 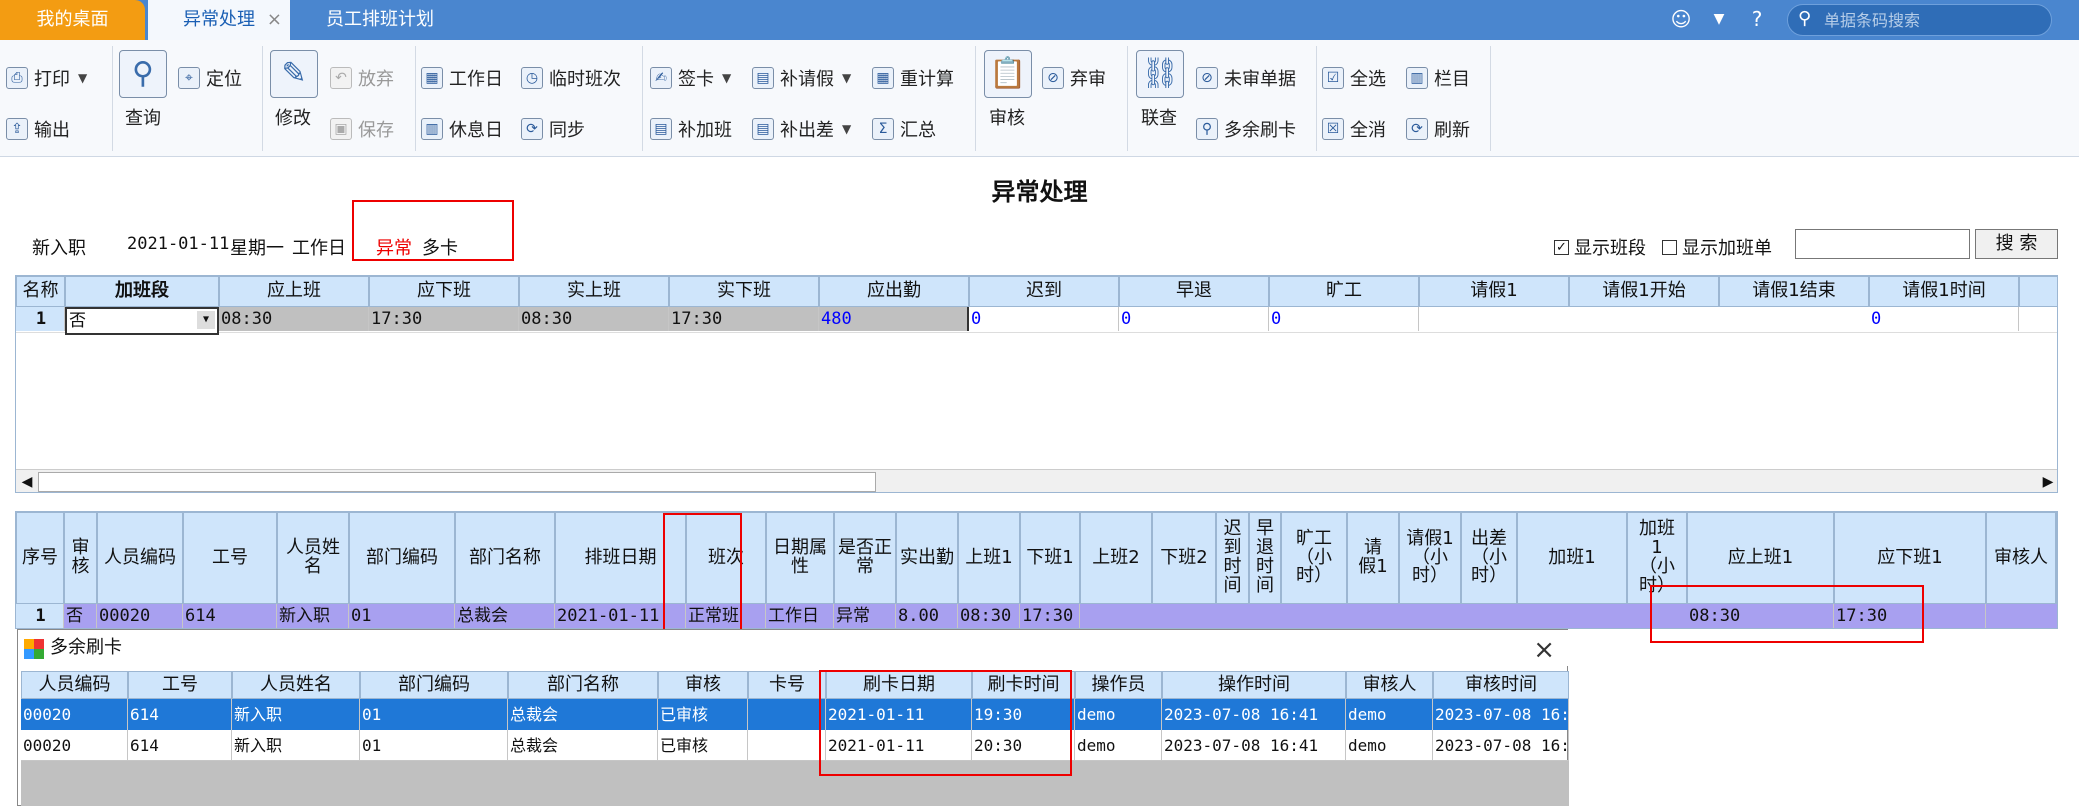 What do you see at coordinates (1489, 558) in the screenshot?
I see `column-header: 出差（小时）` at bounding box center [1489, 558].